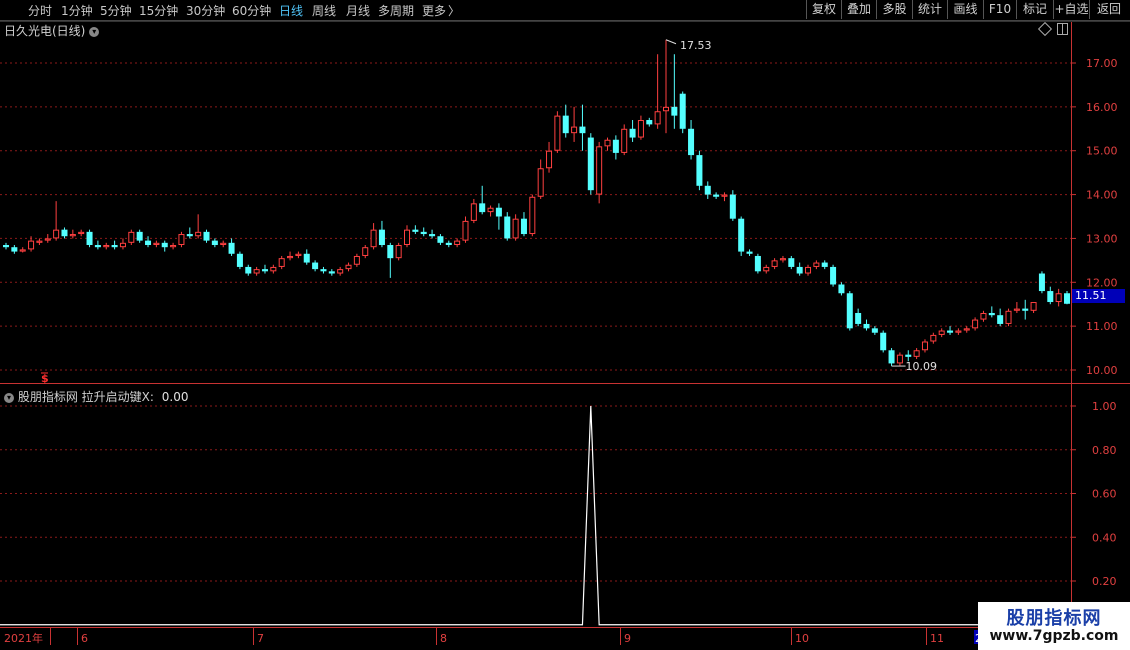 This screenshot has width=1130, height=650. I want to click on date-month-label: 9, so click(627, 638).